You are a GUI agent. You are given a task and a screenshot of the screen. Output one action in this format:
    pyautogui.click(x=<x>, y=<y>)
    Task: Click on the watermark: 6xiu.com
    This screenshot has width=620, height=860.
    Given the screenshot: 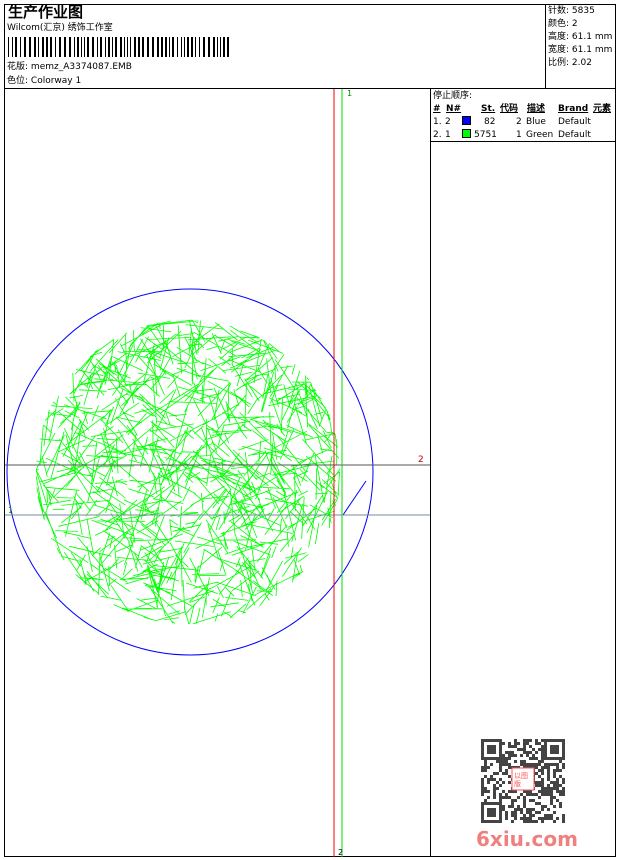 What is the action you would take?
    pyautogui.click(x=527, y=839)
    